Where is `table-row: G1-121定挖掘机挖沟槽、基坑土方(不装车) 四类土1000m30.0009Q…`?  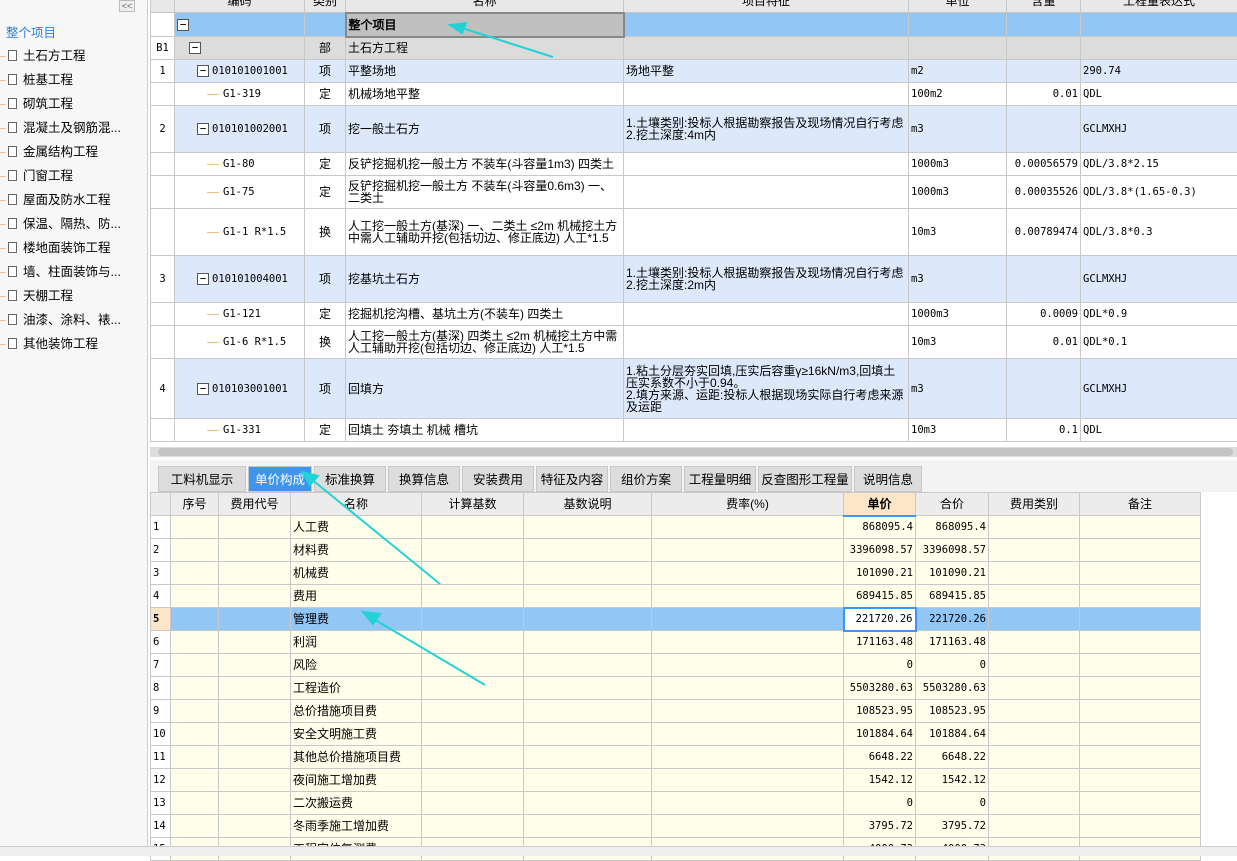
table-row: G1-121定挖掘机挖沟槽、基坑土方(不装车) 四类土1000m30.0009Q… is located at coordinates (694, 314).